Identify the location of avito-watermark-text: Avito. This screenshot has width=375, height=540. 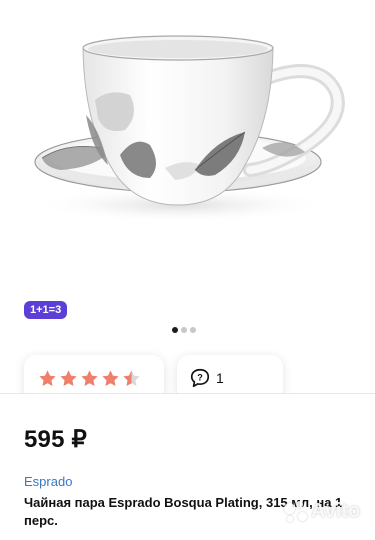
(336, 511).